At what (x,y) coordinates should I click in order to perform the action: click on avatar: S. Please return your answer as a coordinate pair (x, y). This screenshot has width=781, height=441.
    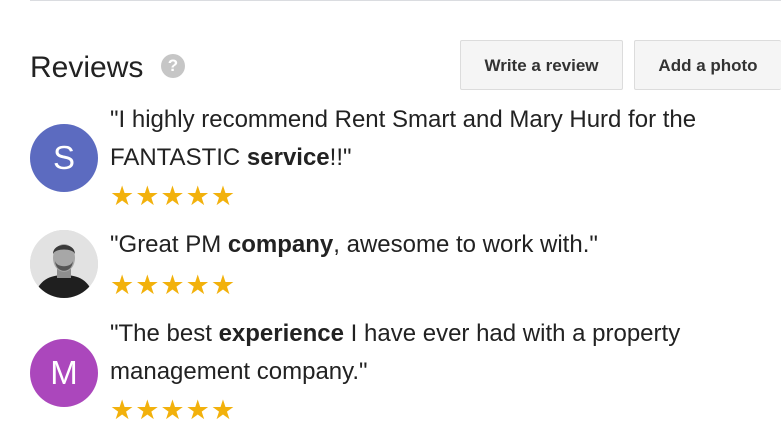
    Looking at the image, I should click on (64, 158).